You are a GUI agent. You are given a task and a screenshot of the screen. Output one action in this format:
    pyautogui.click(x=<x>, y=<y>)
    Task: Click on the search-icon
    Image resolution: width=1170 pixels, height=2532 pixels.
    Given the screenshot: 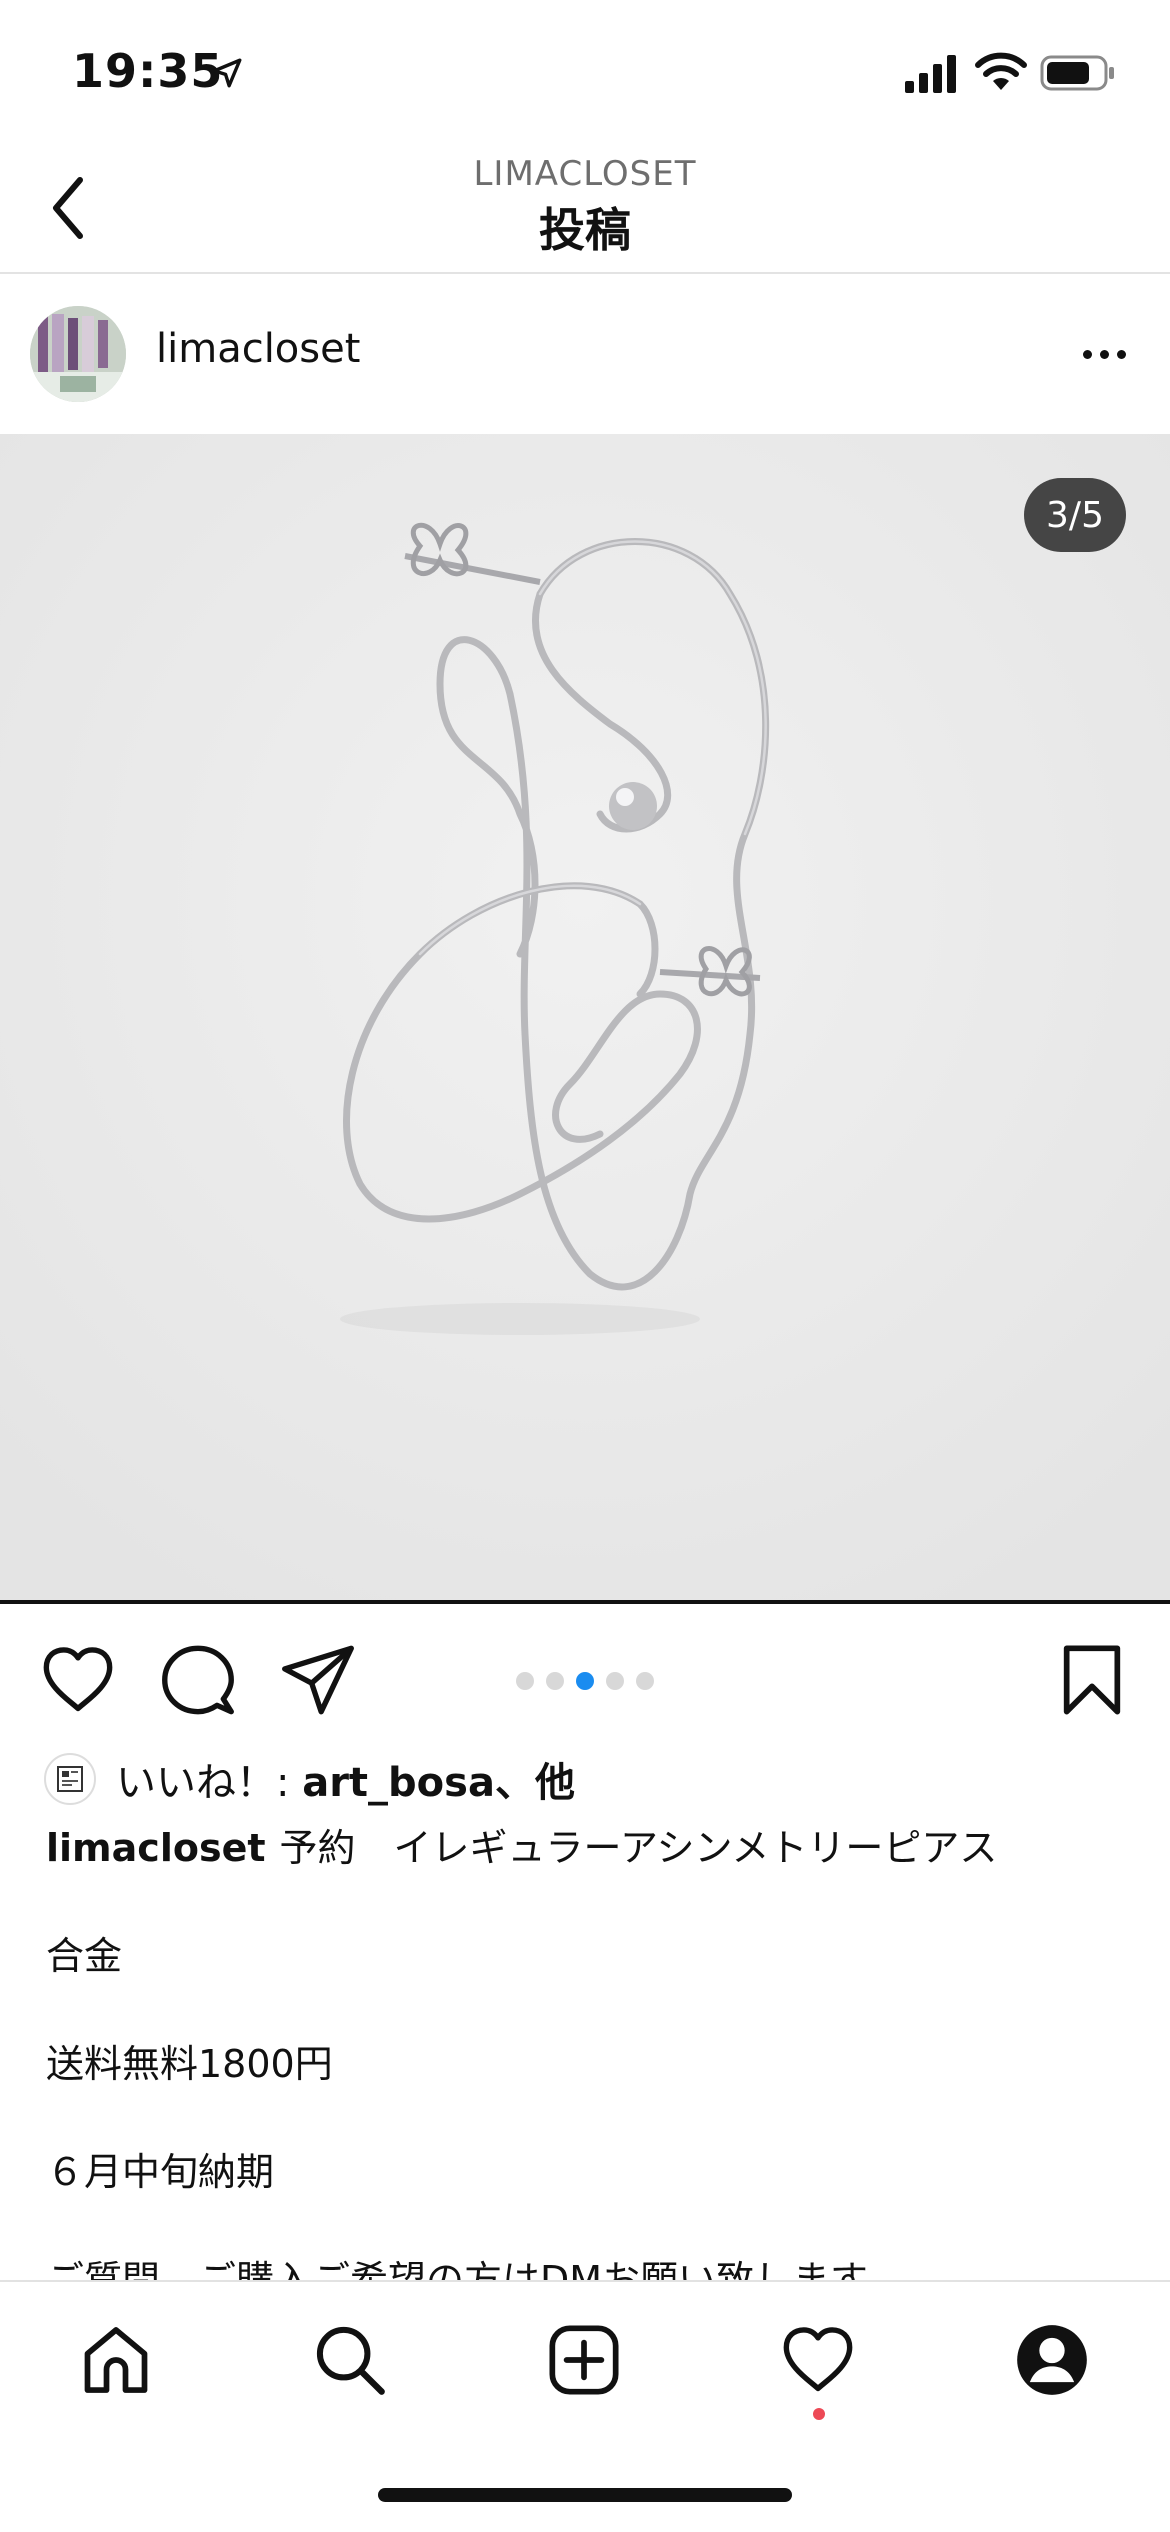 What is the action you would take?
    pyautogui.click(x=350, y=2360)
    